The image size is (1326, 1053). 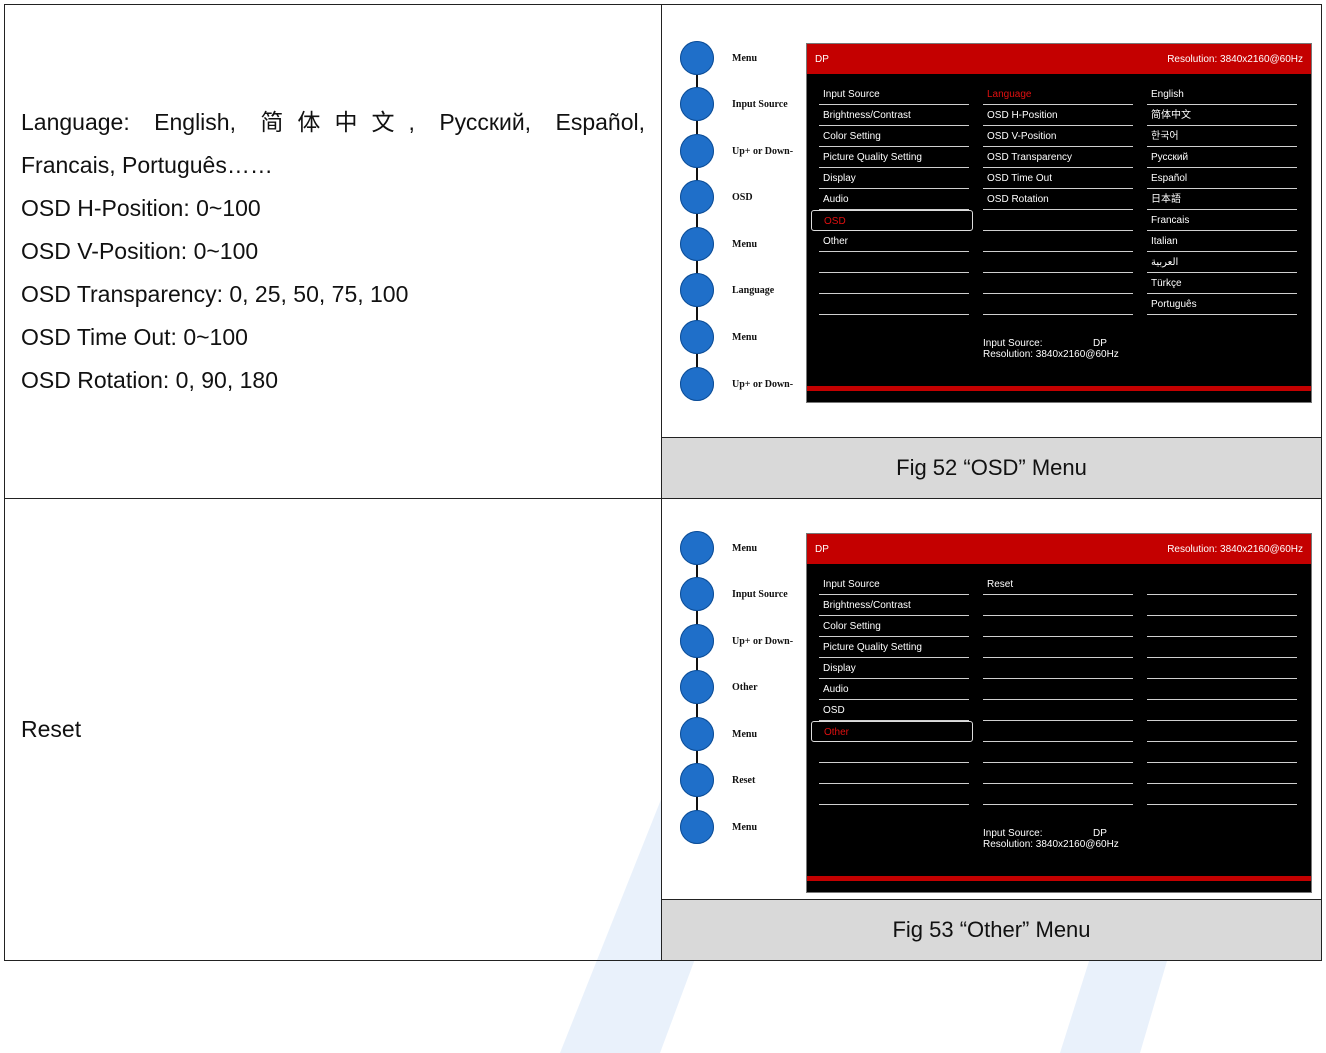 I want to click on step-label: OSD, so click(x=742, y=197).